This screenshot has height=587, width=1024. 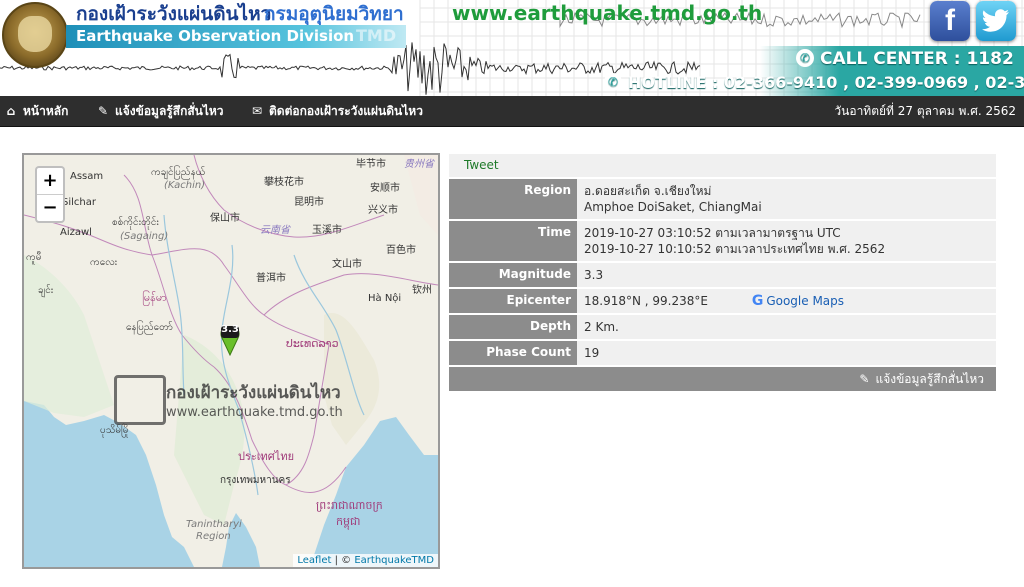 What do you see at coordinates (255, 480) in the screenshot?
I see `map-label-bangkok: กรุงเทพมหานคร` at bounding box center [255, 480].